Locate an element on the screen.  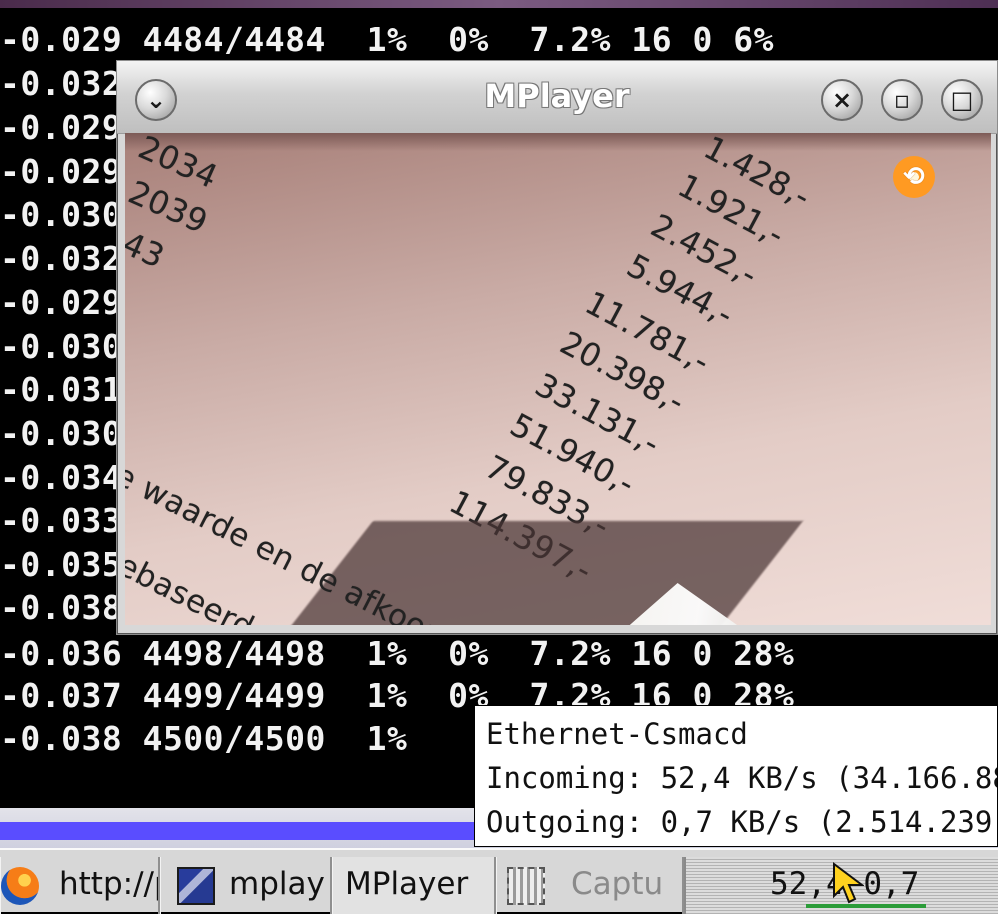
network-activity-graph is located at coordinates (866, 906).